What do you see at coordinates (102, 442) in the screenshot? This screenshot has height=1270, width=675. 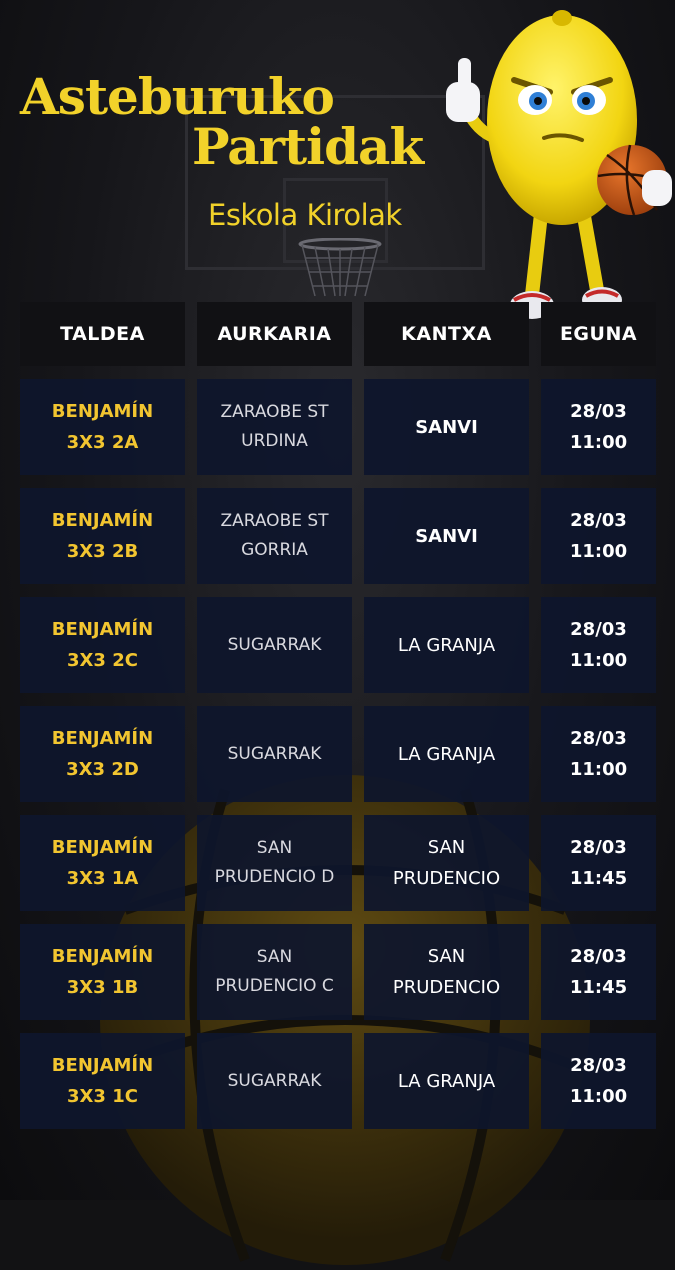 I see `cell-text-line: 3X3 2A` at bounding box center [102, 442].